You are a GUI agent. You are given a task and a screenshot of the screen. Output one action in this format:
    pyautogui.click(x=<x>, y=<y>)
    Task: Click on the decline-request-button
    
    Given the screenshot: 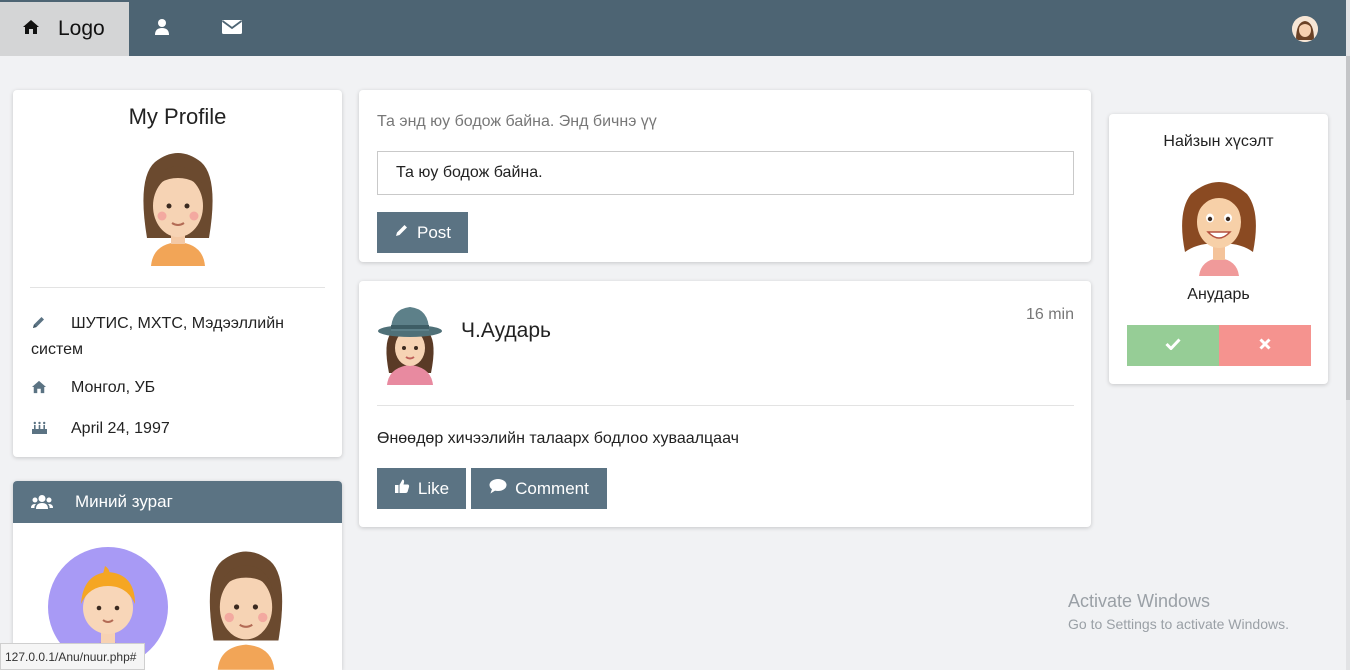 What is the action you would take?
    pyautogui.click(x=1265, y=345)
    